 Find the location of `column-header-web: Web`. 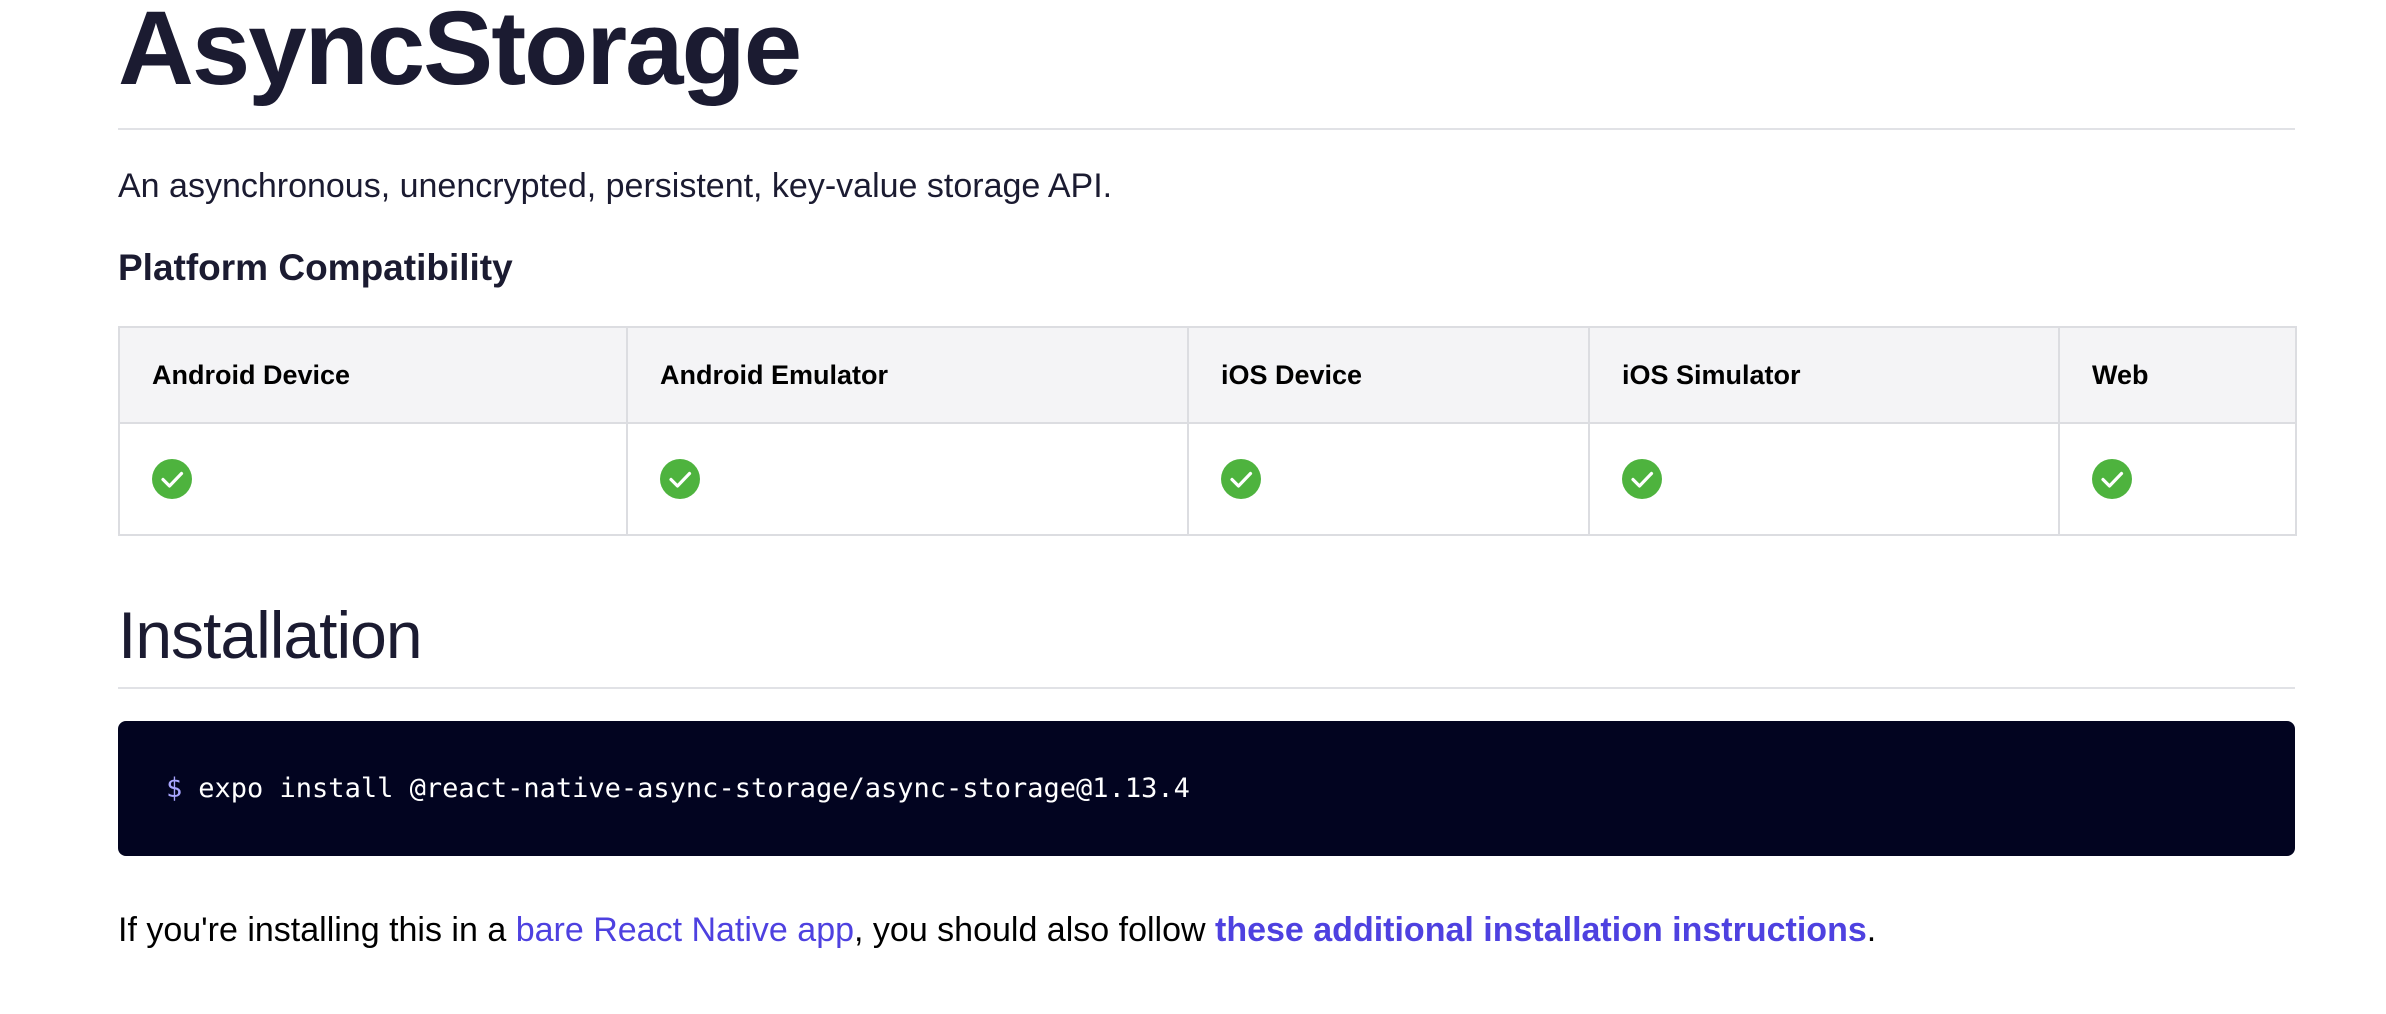

column-header-web: Web is located at coordinates (2177, 375).